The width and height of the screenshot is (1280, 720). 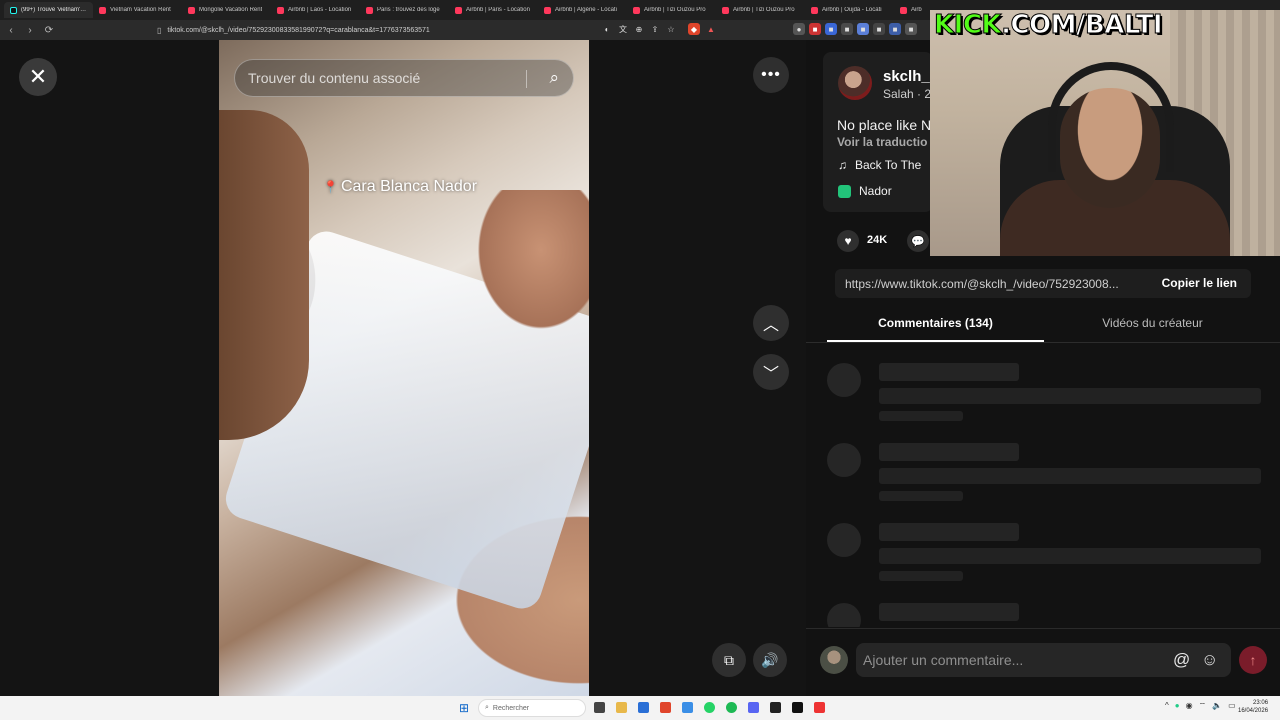 I want to click on spotify-icon, so click(x=731, y=707).